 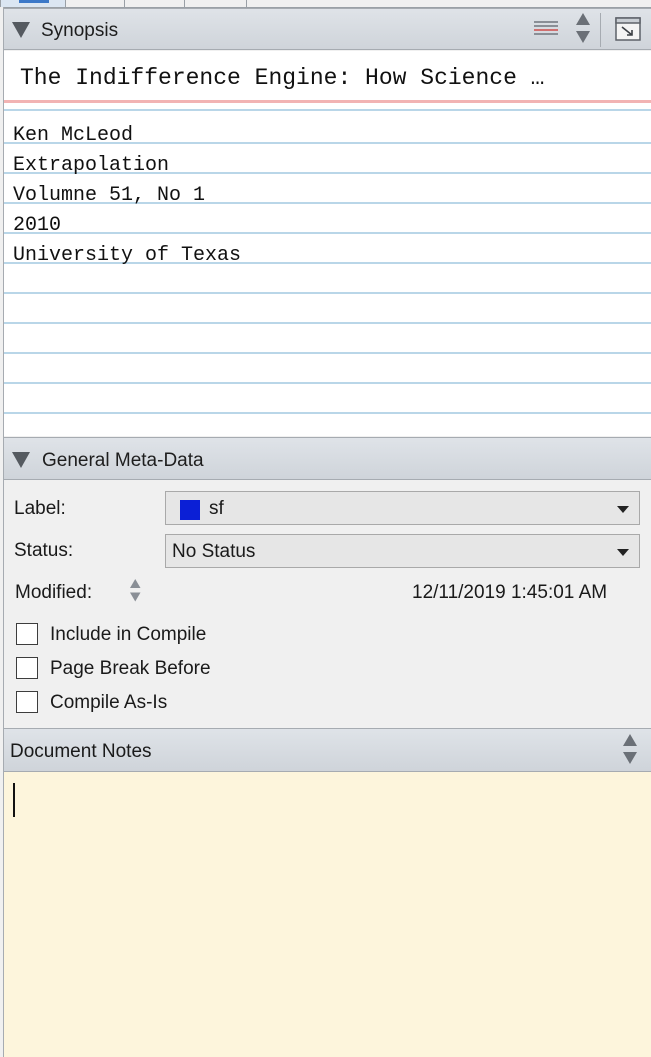 I want to click on modified-date: 12/11/2019 1:45:01 AM, so click(x=510, y=592).